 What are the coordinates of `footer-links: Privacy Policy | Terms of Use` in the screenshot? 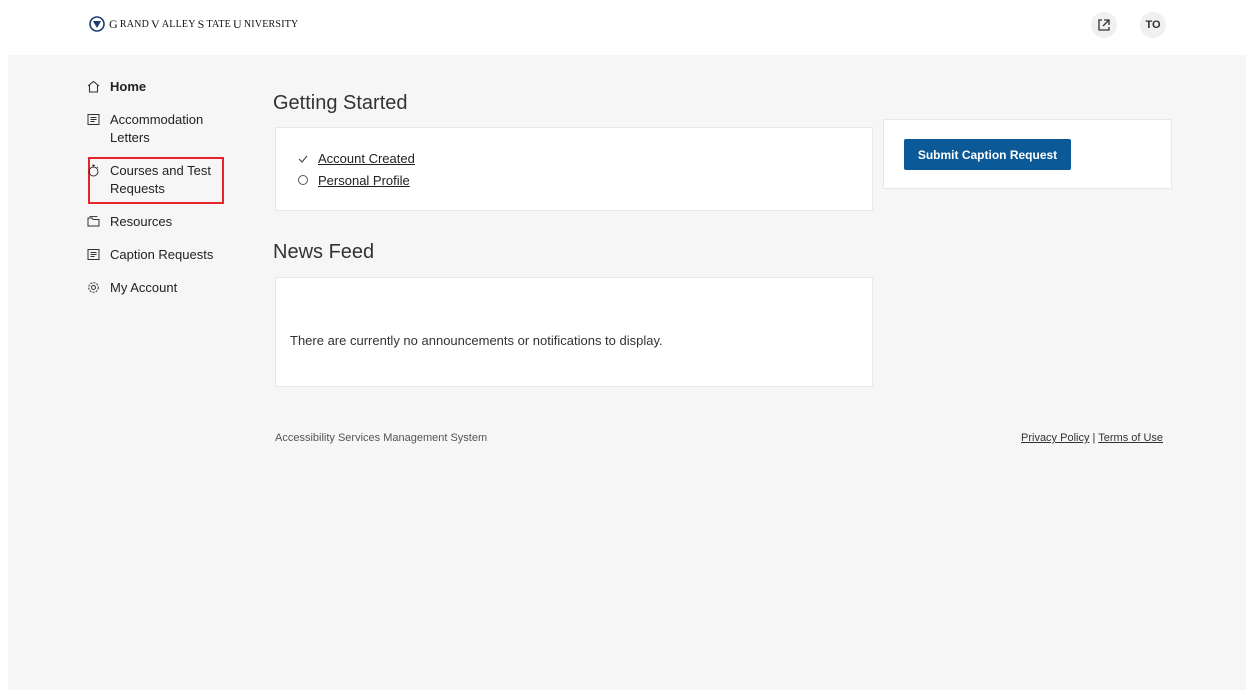 It's located at (1092, 438).